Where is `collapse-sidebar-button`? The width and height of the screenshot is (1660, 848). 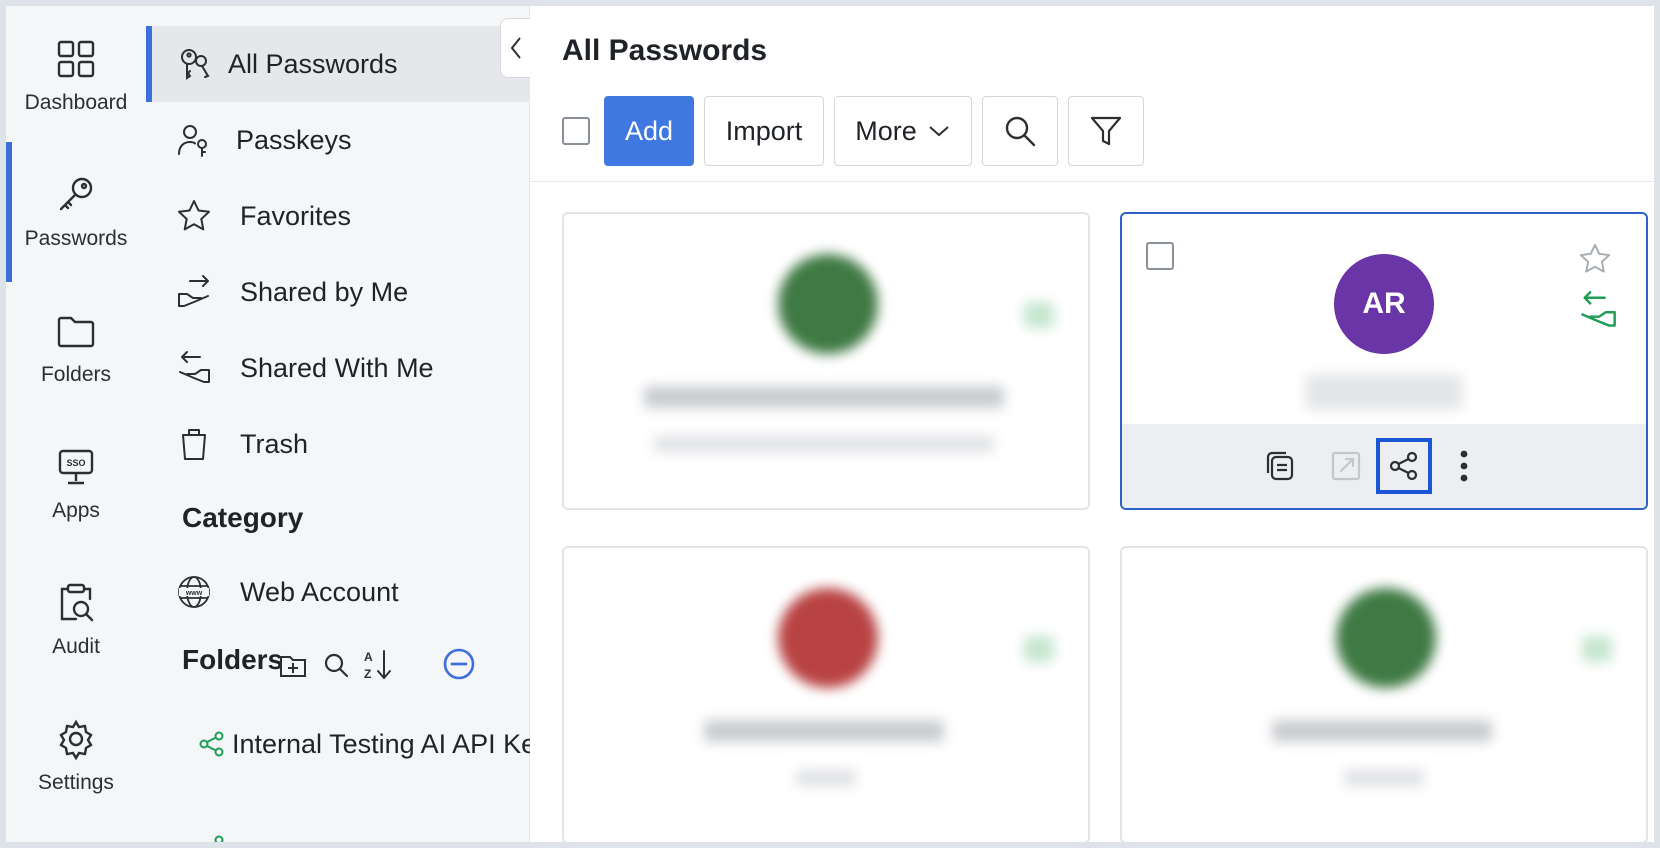
collapse-sidebar-button is located at coordinates (515, 48).